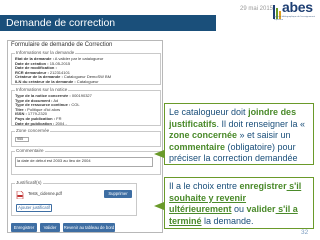 The image size is (320, 240). What do you see at coordinates (33, 131) in the screenshot?
I see `section-legend: Zone concernée` at bounding box center [33, 131].